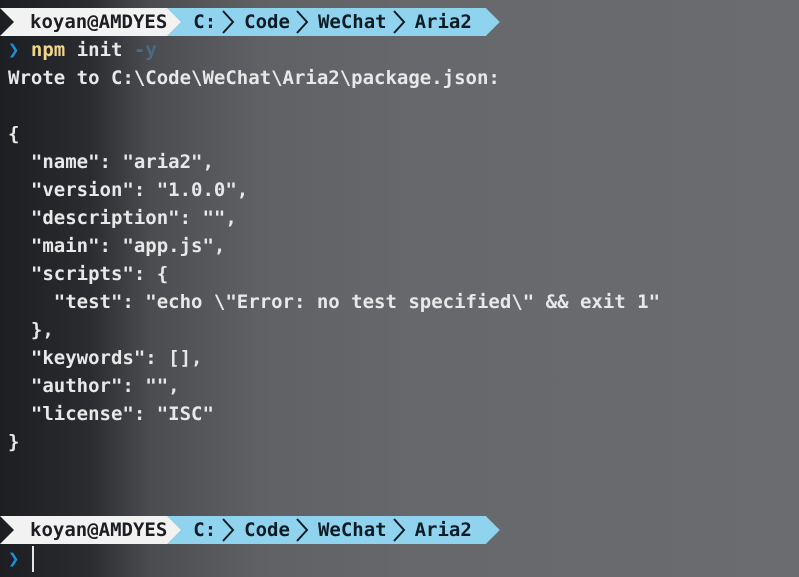 The height and width of the screenshot is (577, 799). What do you see at coordinates (111, 414) in the screenshot?
I see `output-line: "license": "ISC"` at bounding box center [111, 414].